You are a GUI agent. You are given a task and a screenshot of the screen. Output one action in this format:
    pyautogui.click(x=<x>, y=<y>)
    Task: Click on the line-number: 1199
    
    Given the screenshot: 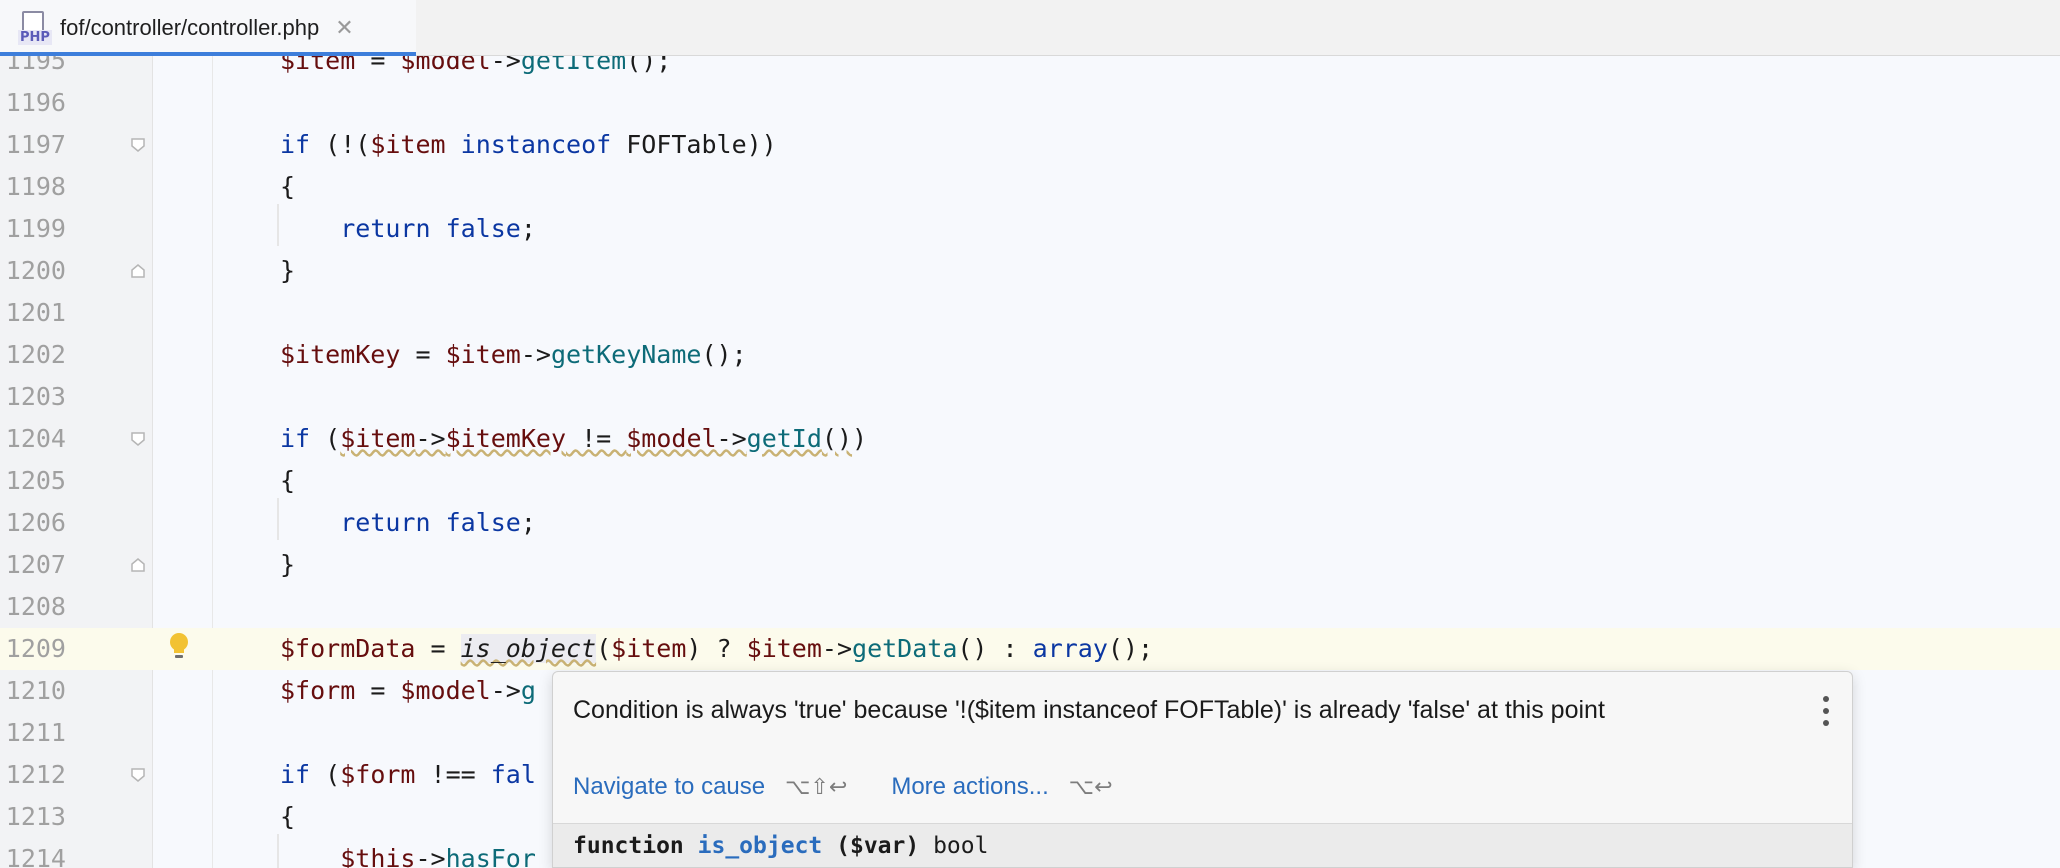 What is the action you would take?
    pyautogui.click(x=35, y=228)
    